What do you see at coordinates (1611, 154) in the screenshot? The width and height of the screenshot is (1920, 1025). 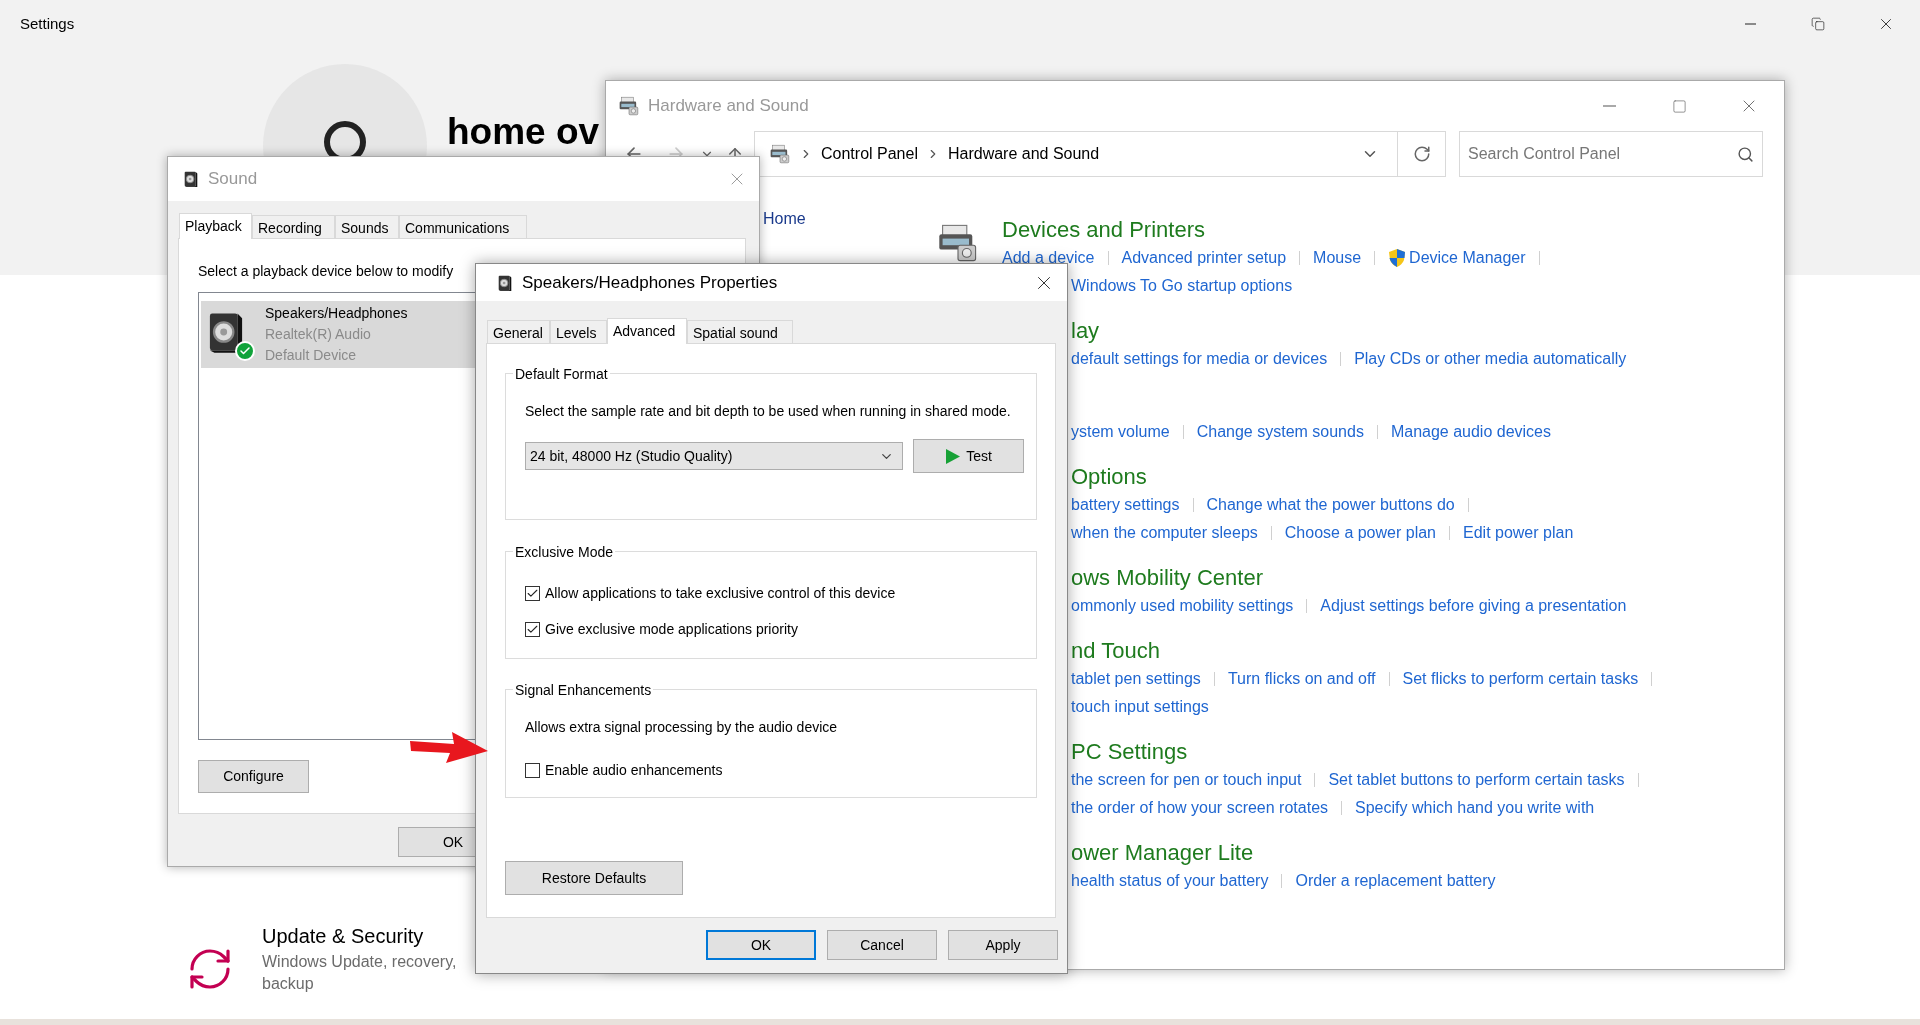 I see `search-field: Search Control Panel` at bounding box center [1611, 154].